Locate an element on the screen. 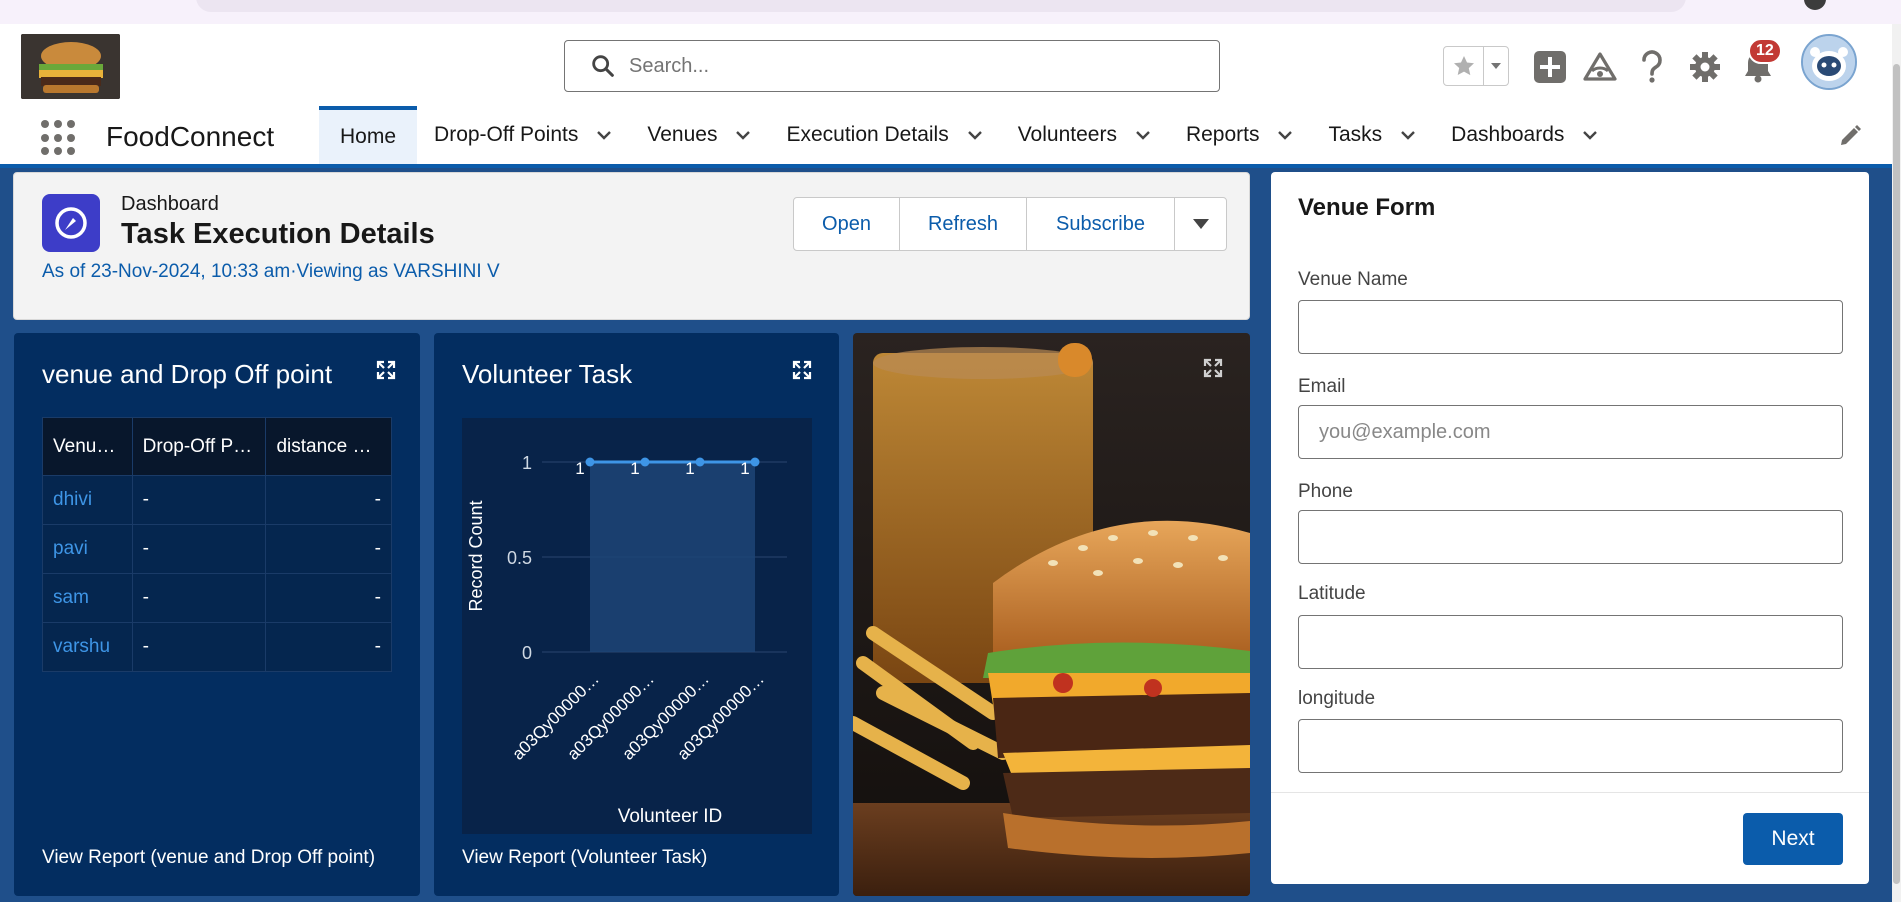 This screenshot has width=1901, height=902. tab-home: Home is located at coordinates (368, 135).